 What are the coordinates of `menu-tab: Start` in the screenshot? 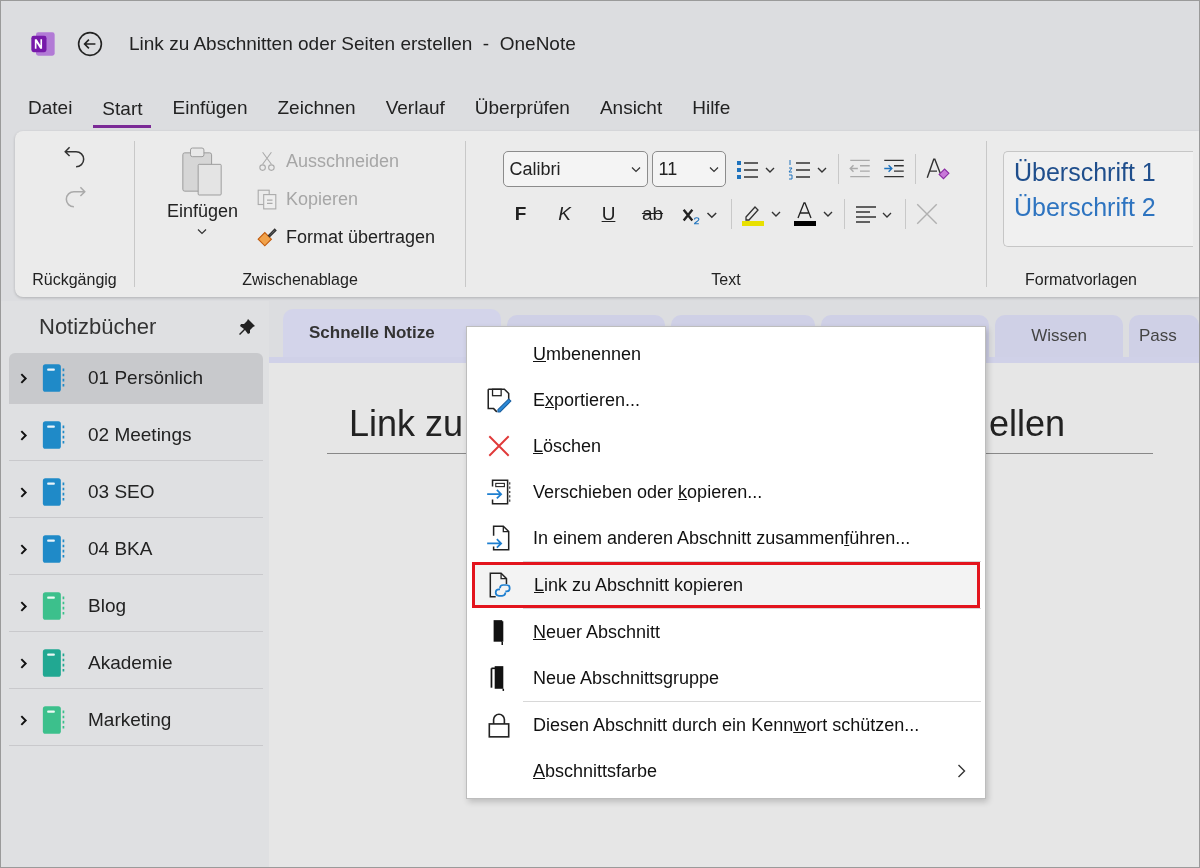 It's located at (122, 109).